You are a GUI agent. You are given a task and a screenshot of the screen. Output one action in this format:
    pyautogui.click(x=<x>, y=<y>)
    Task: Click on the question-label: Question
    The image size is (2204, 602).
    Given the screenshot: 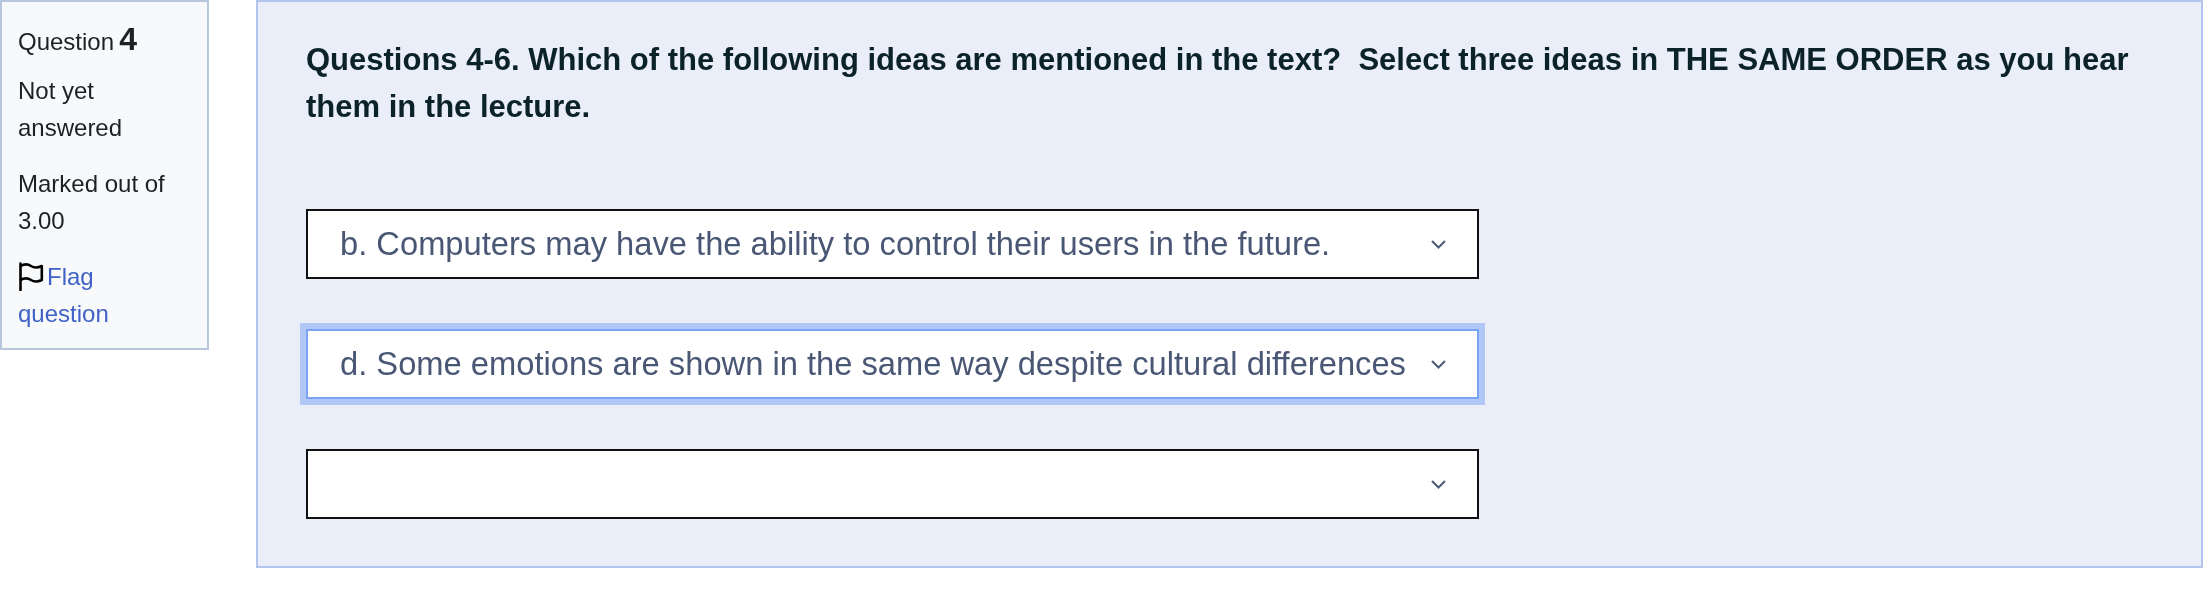 What is the action you would take?
    pyautogui.click(x=66, y=41)
    